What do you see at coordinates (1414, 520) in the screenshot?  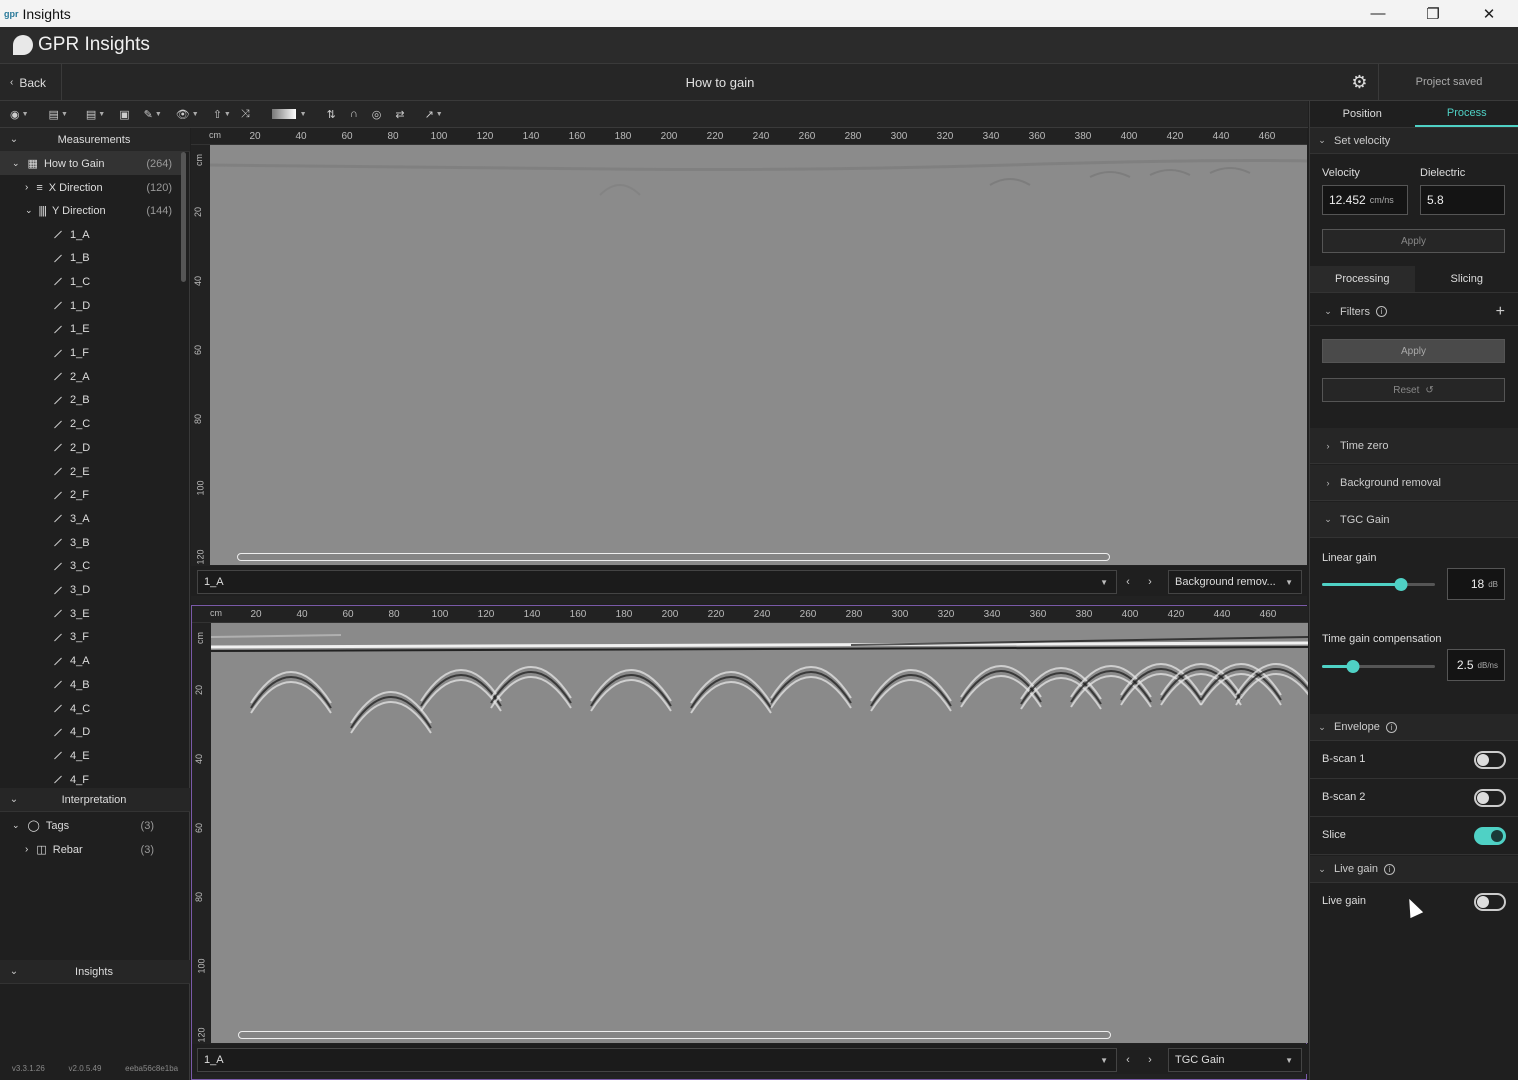 I see `tgc-gain-header: ⌄ TGC Gain` at bounding box center [1414, 520].